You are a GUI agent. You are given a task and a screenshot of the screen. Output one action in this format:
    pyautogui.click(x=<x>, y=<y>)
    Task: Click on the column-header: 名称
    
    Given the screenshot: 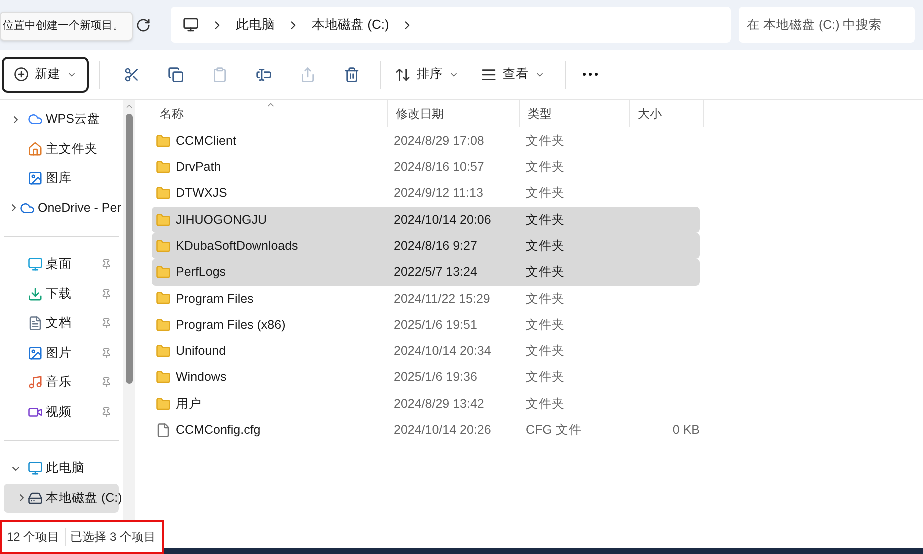 What is the action you would take?
    pyautogui.click(x=270, y=113)
    